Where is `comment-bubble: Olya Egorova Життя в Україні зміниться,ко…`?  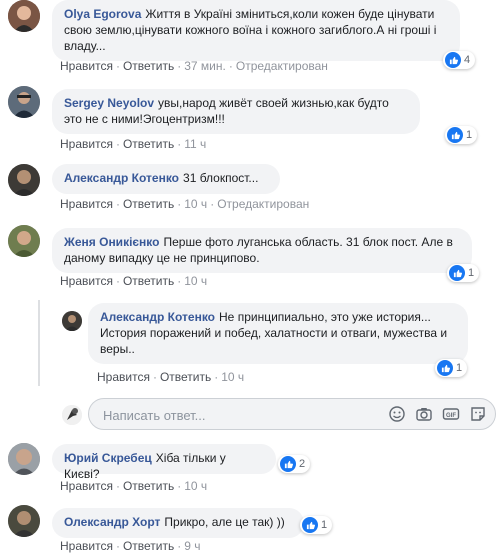 comment-bubble: Olya Egorova Життя в Україні зміниться,ко… is located at coordinates (256, 30).